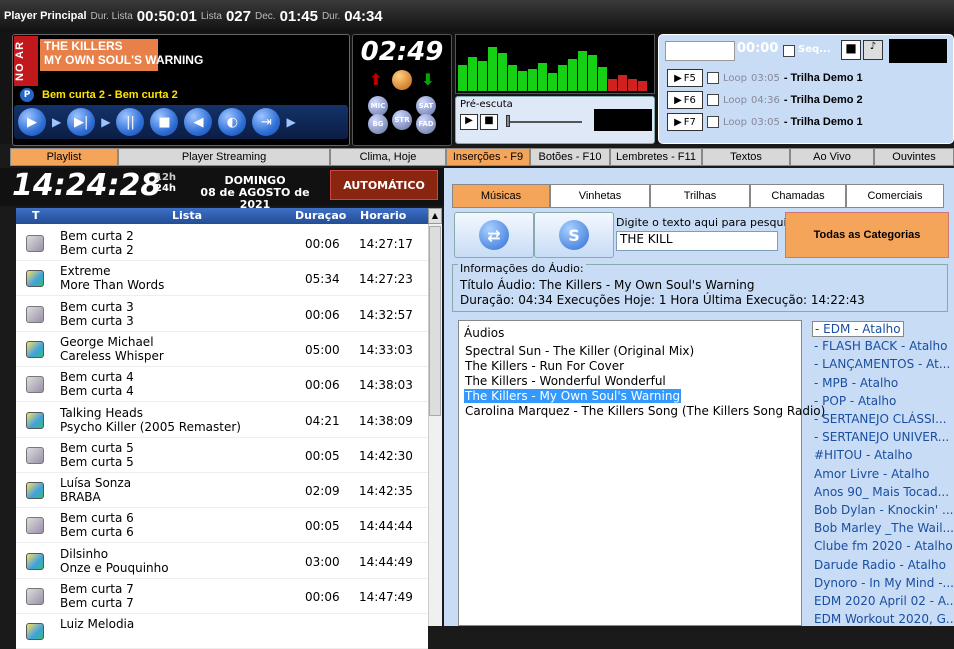 Image resolution: width=954 pixels, height=649 pixels. I want to click on audio-item: The Killers - My Own Soul's Warning, so click(573, 396).